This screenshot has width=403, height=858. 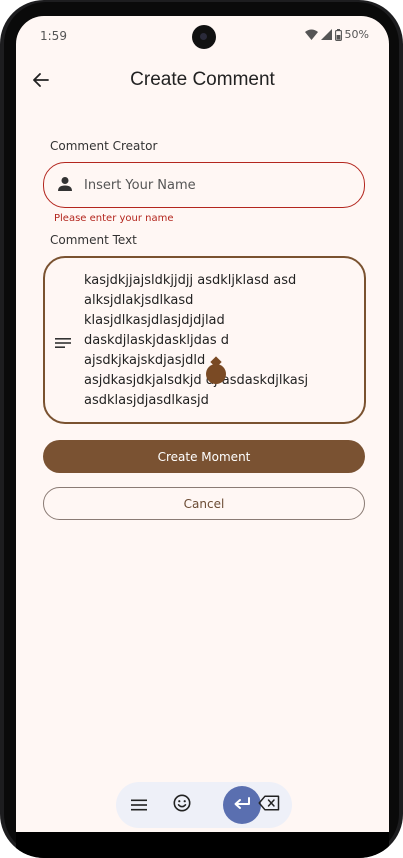 I want to click on notes-icon, so click(x=63, y=343).